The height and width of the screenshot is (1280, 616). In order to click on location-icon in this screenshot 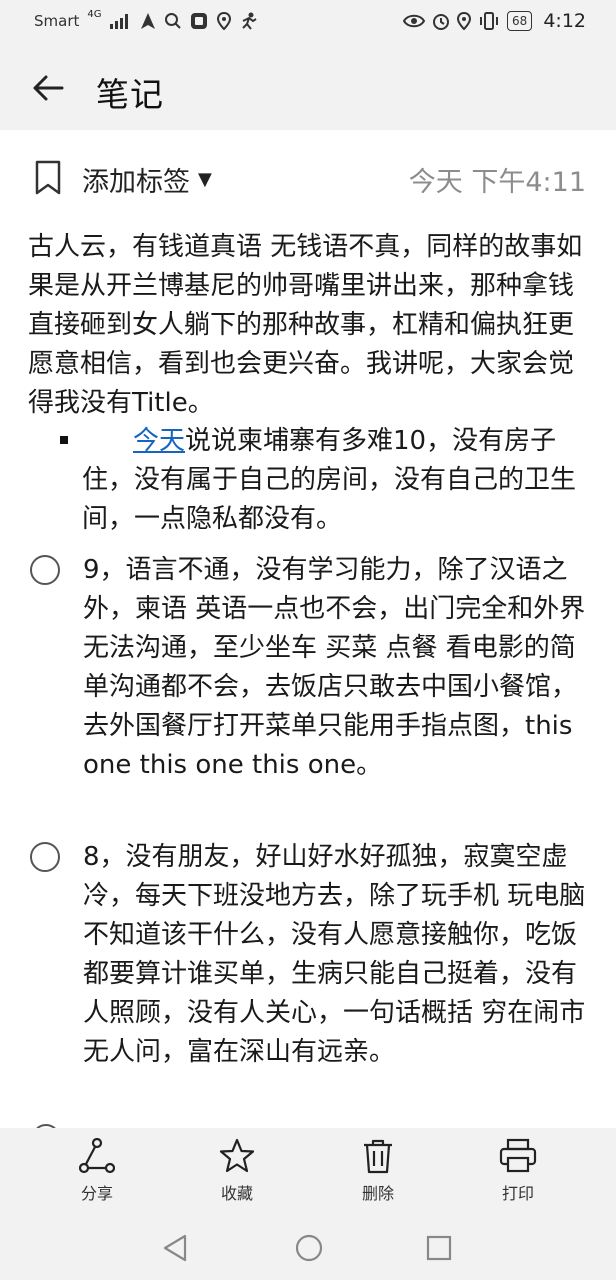, I will do `click(223, 21)`.